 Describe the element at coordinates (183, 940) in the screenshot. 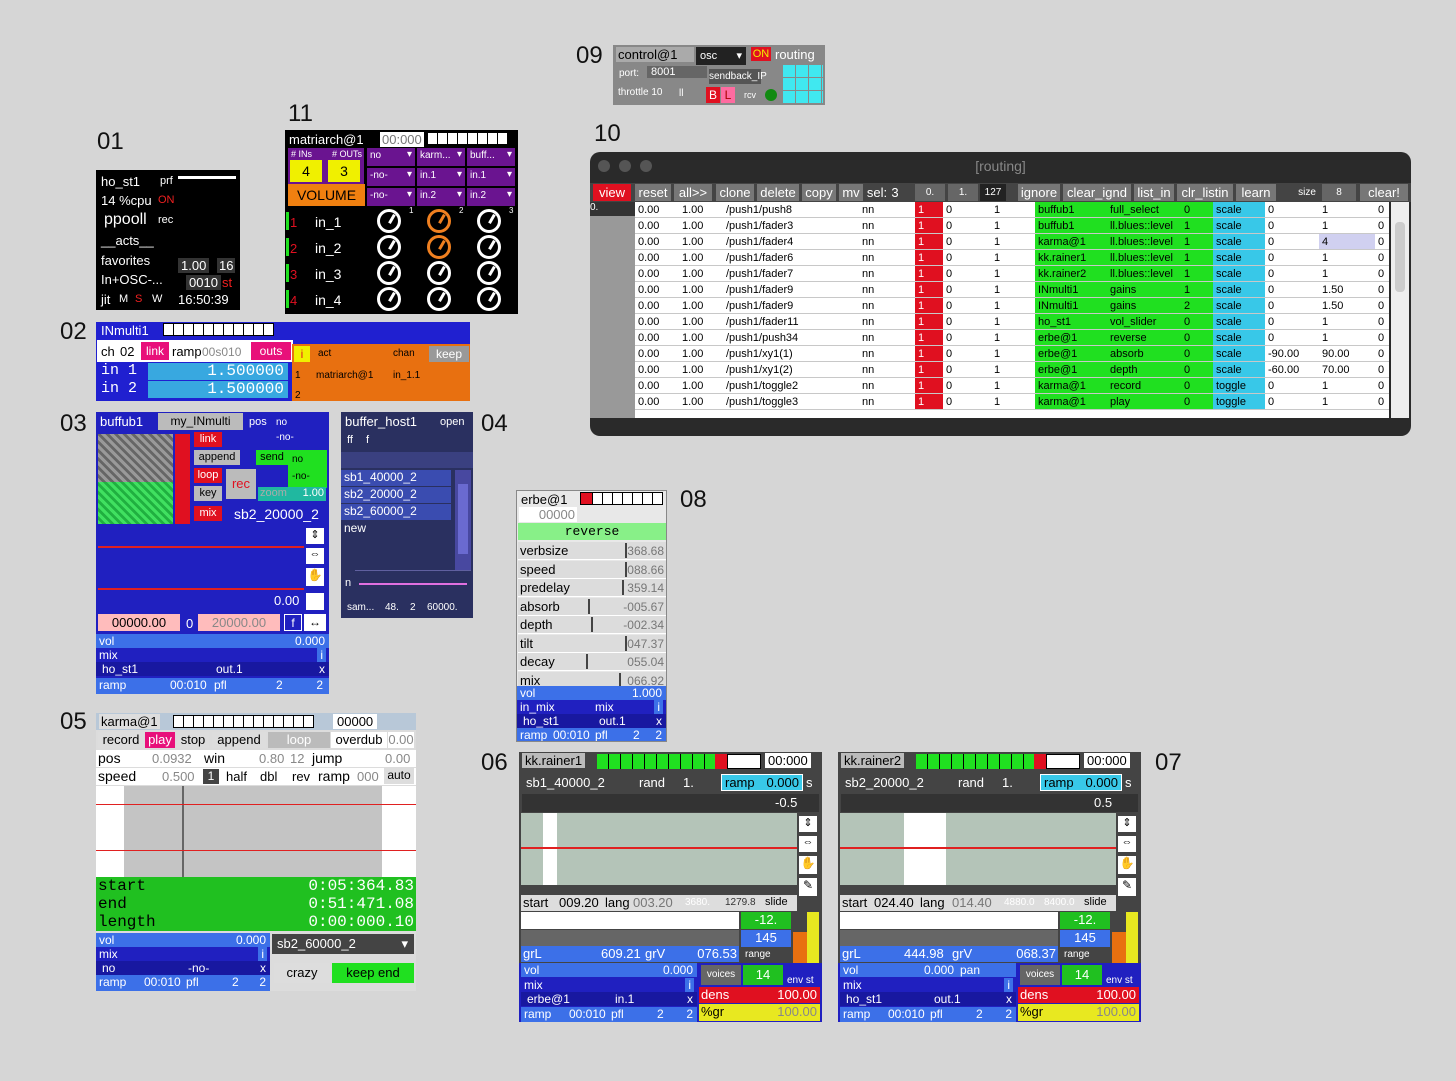

I see `vol-slider: vol 0.000` at that location.